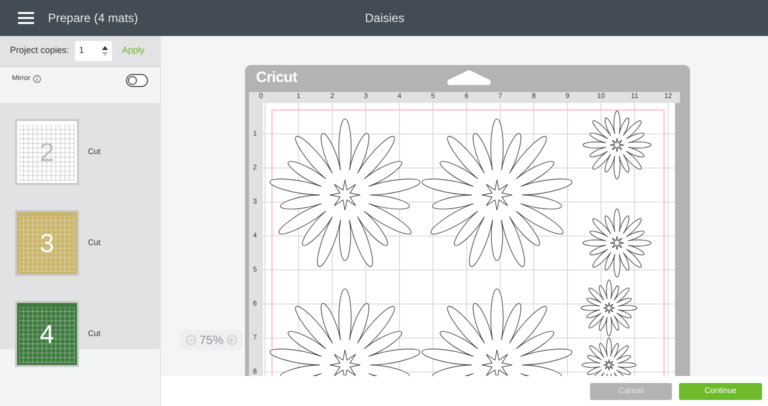 This screenshot has width=768, height=406. I want to click on menu-icon, so click(26, 18).